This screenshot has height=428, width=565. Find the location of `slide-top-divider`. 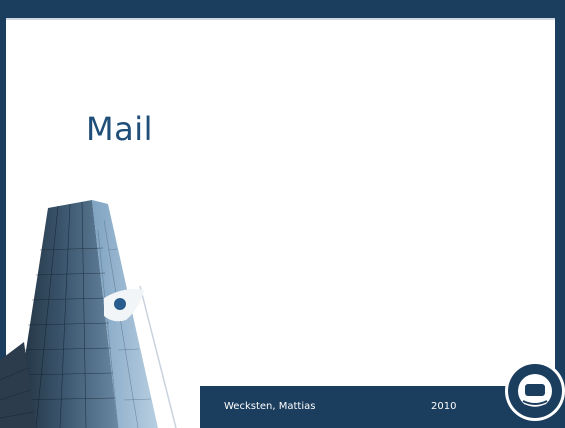

slide-top-divider is located at coordinates (280, 19).